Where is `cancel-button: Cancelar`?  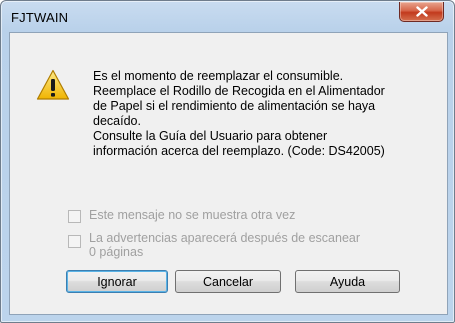 cancel-button: Cancelar is located at coordinates (228, 281).